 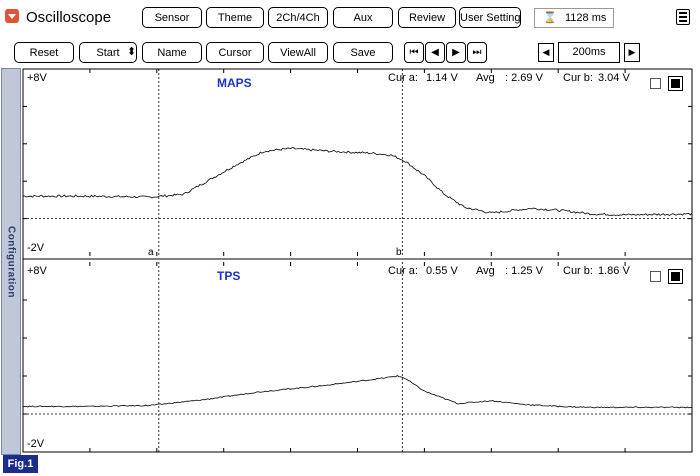 I want to click on avg-value: : 2.69 V, so click(x=524, y=78).